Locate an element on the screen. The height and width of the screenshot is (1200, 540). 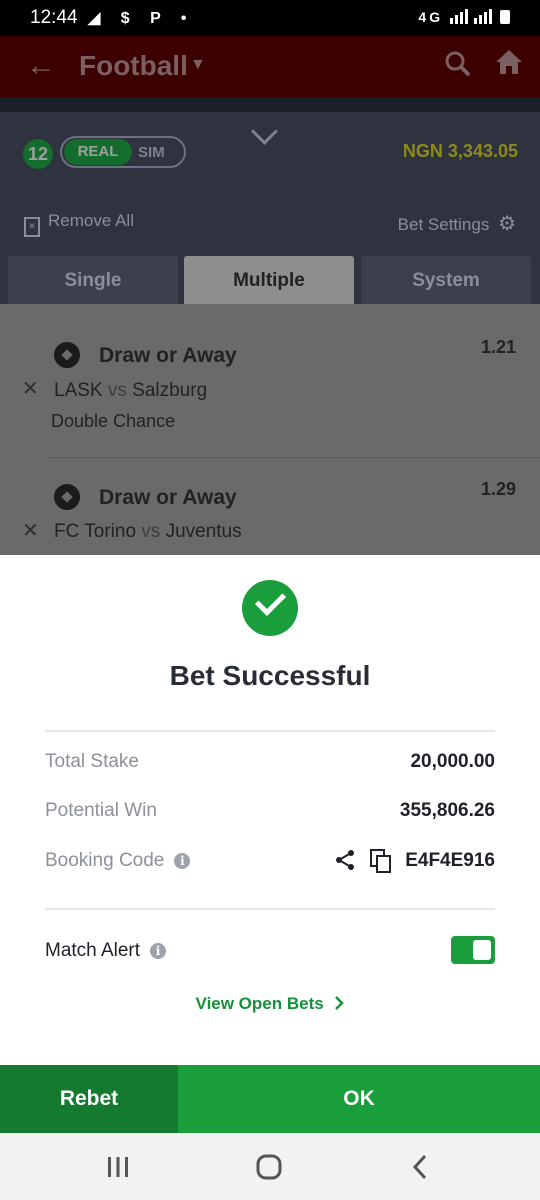
sim-mode-option: SIM is located at coordinates (151, 152).